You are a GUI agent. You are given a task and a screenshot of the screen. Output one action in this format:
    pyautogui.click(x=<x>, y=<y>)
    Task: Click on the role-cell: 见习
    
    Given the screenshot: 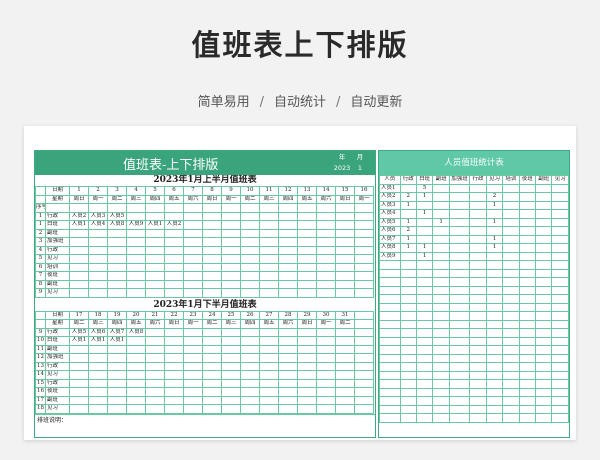 What is the action you would take?
    pyautogui.click(x=57, y=409)
    